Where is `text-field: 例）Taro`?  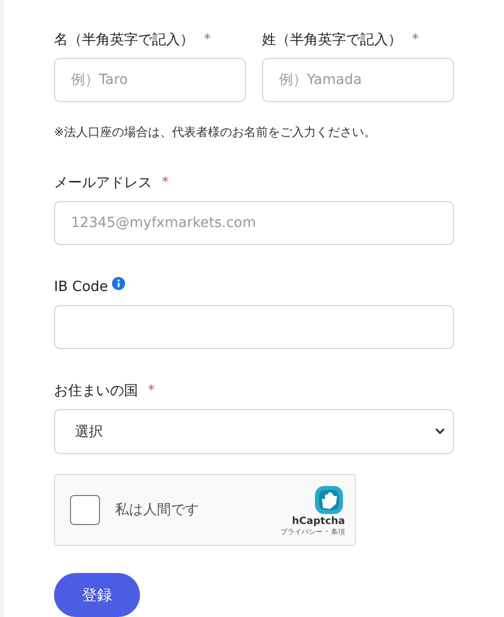 text-field: 例）Taro is located at coordinates (150, 80).